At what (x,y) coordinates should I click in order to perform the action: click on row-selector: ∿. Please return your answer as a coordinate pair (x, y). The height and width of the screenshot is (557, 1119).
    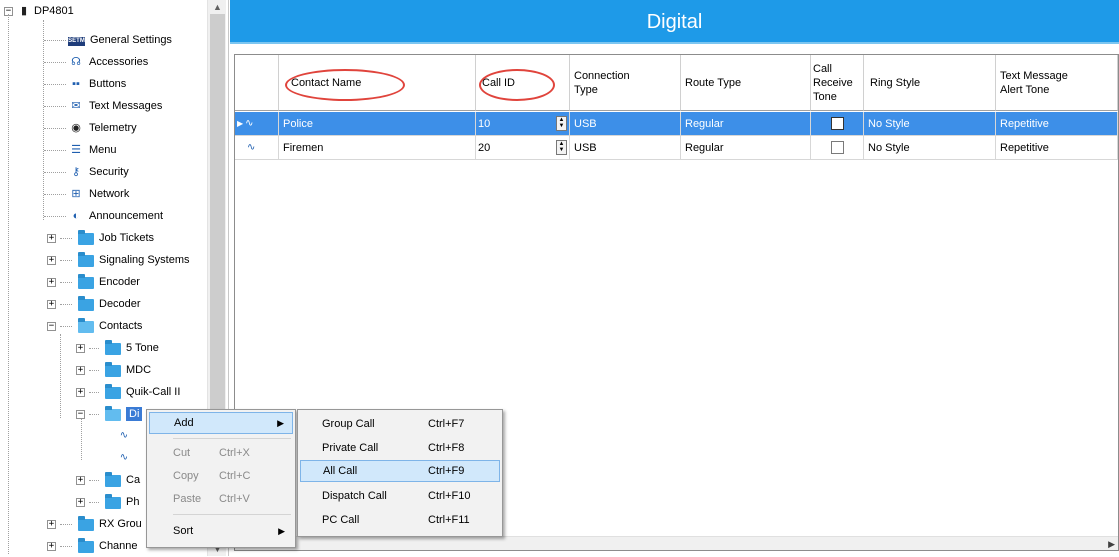
    Looking at the image, I should click on (257, 148).